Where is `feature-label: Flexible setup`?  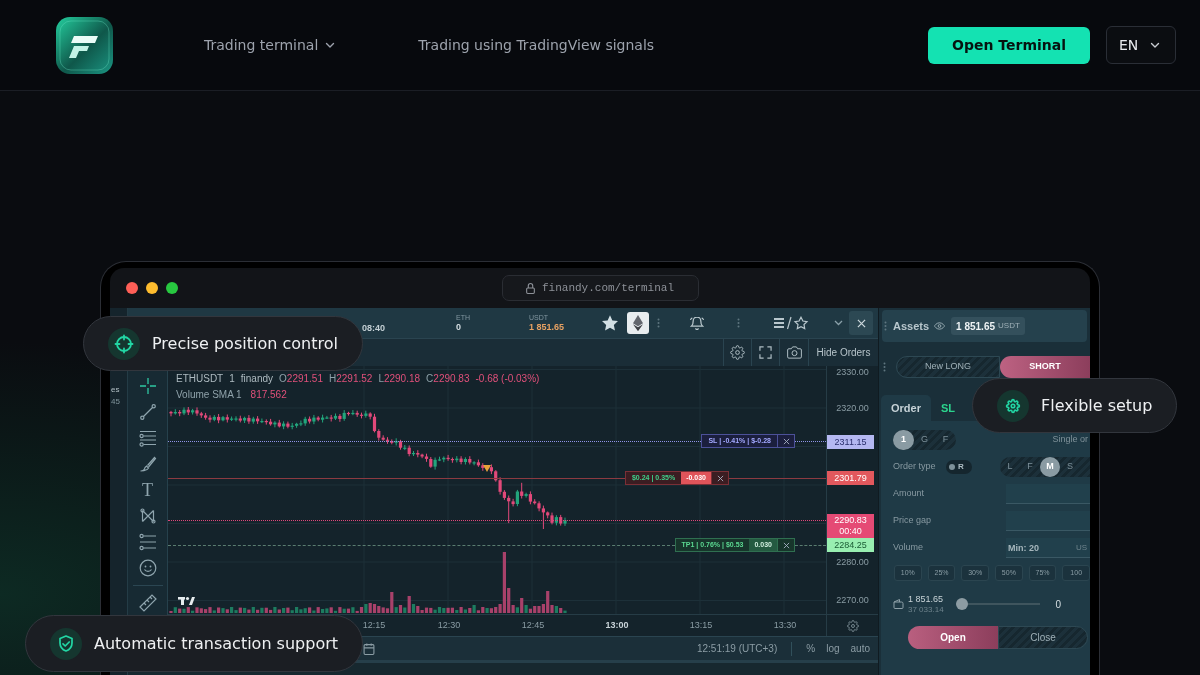
feature-label: Flexible setup is located at coordinates (1097, 405).